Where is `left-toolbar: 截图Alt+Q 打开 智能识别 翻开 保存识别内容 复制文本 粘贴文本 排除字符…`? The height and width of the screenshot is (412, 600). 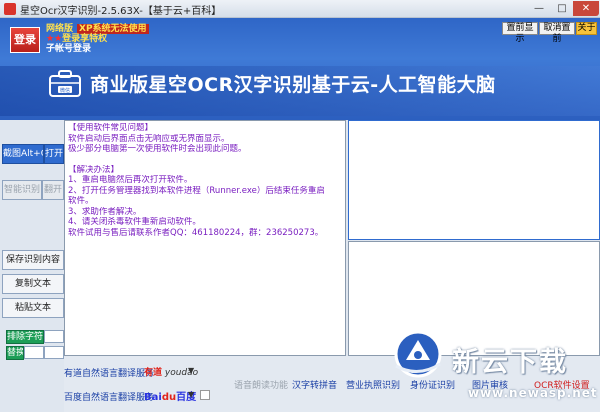
left-toolbar: 截图Alt+Q 打开 智能识别 翻开 保存识别内容 复制文本 粘贴文本 排除字符… is located at coordinates (32, 266).